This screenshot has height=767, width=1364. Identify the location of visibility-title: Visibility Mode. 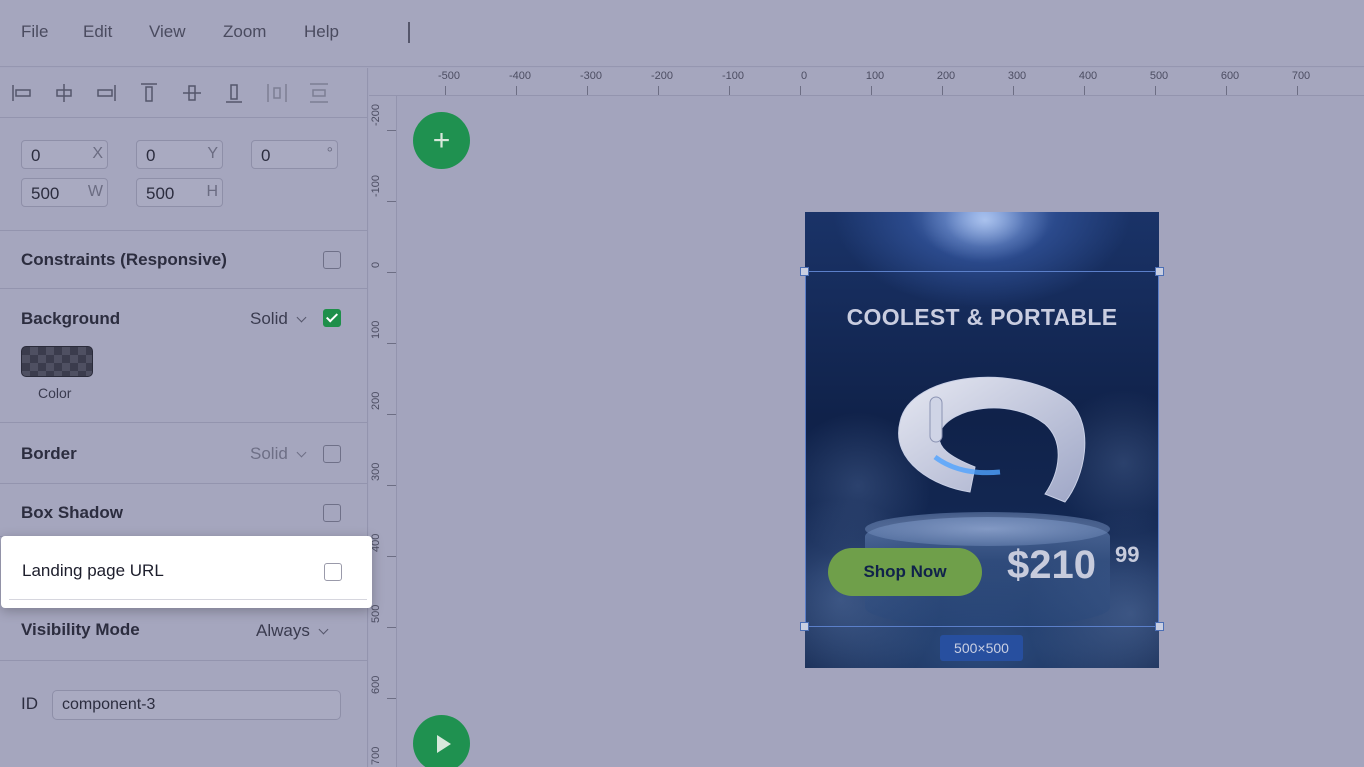
(80, 629).